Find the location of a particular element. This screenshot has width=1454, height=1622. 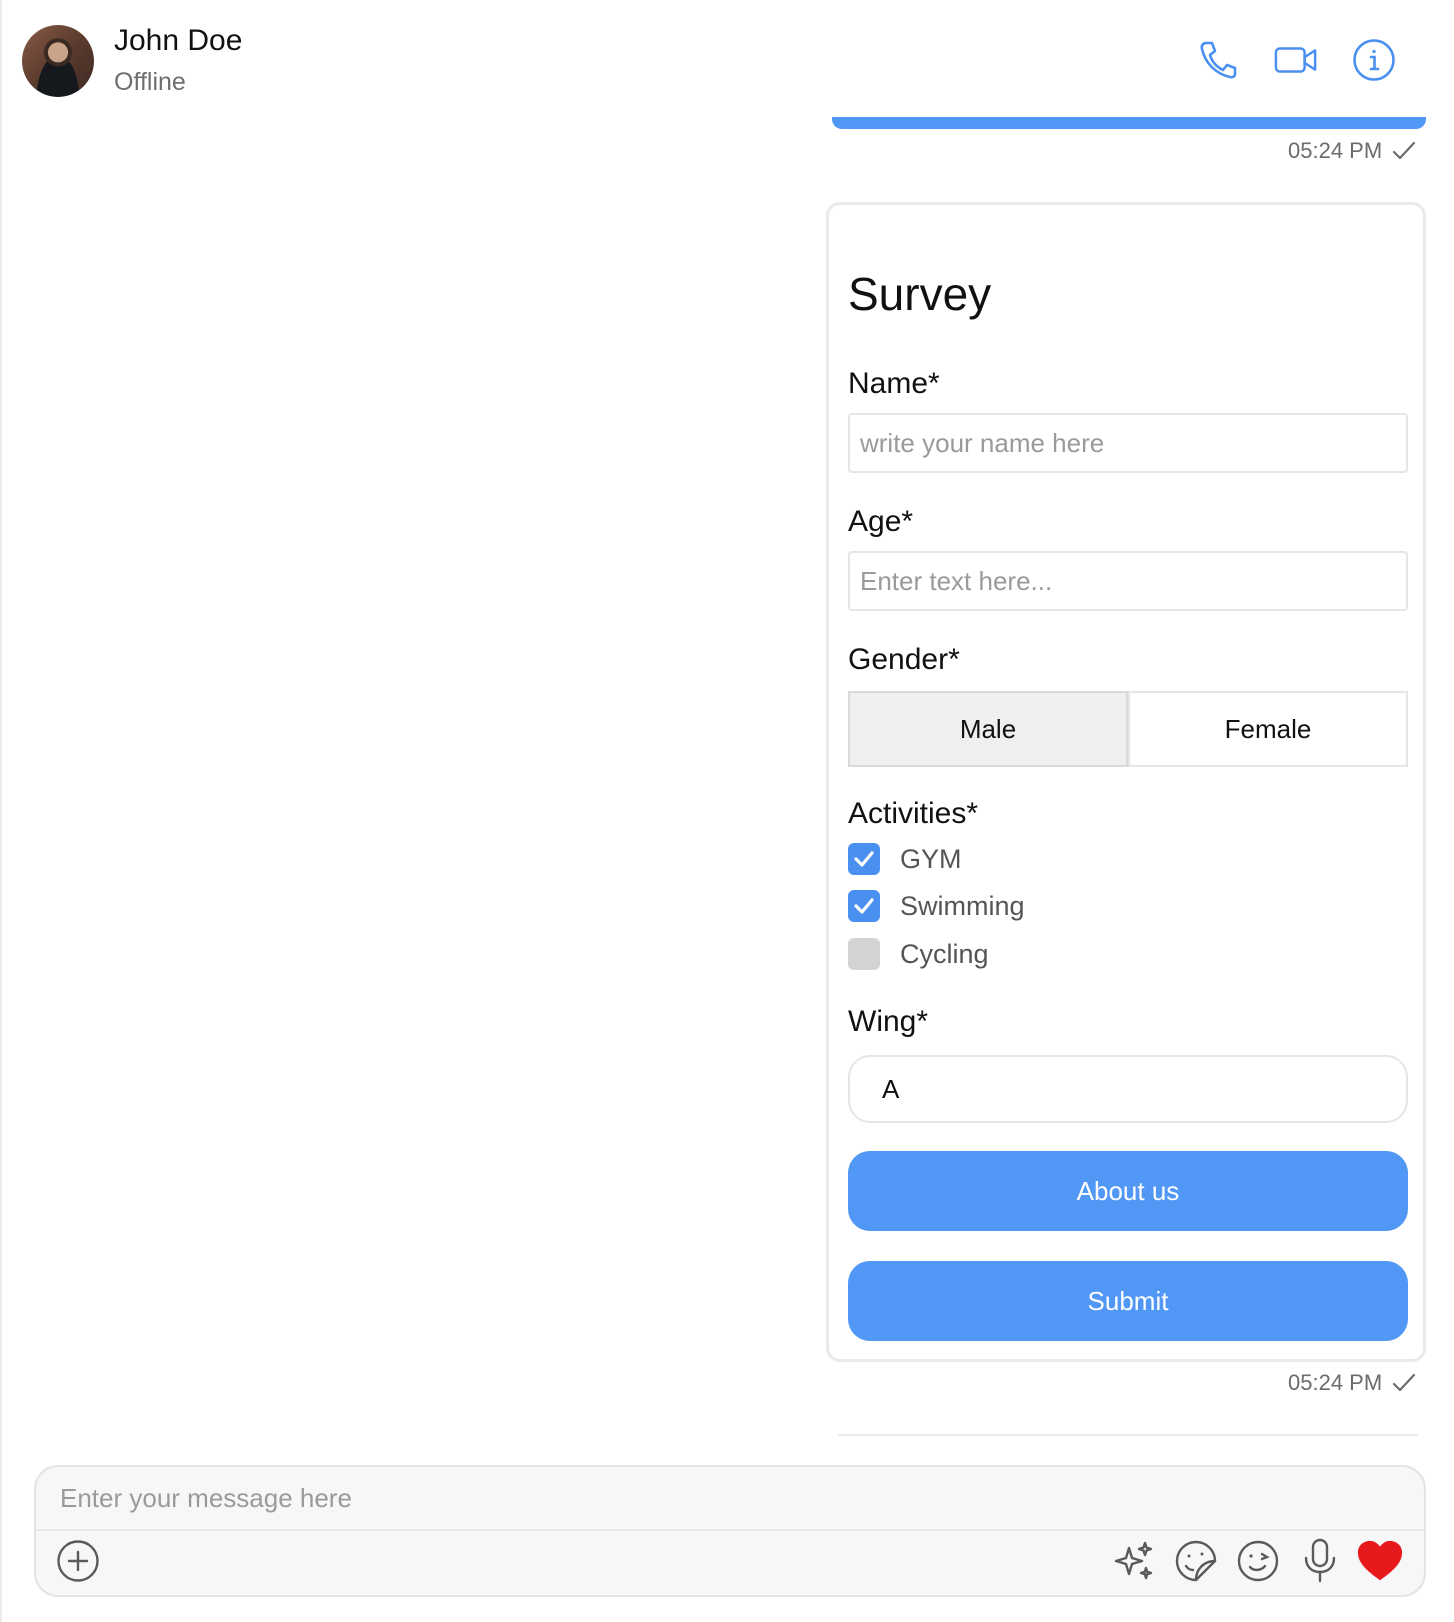

message-composer is located at coordinates (730, 1531).